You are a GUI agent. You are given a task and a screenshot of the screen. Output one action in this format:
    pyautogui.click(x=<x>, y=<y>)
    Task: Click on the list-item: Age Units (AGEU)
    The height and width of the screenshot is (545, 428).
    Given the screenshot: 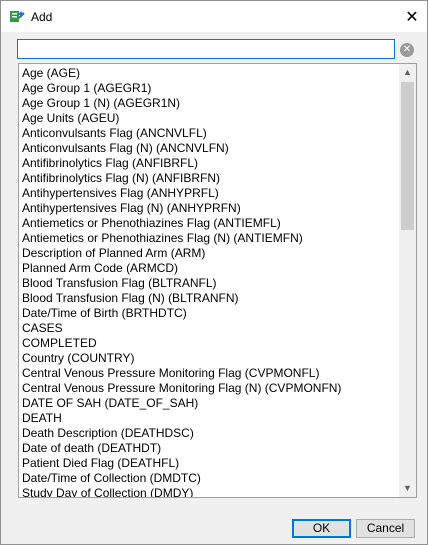 What is the action you would take?
    pyautogui.click(x=208, y=118)
    